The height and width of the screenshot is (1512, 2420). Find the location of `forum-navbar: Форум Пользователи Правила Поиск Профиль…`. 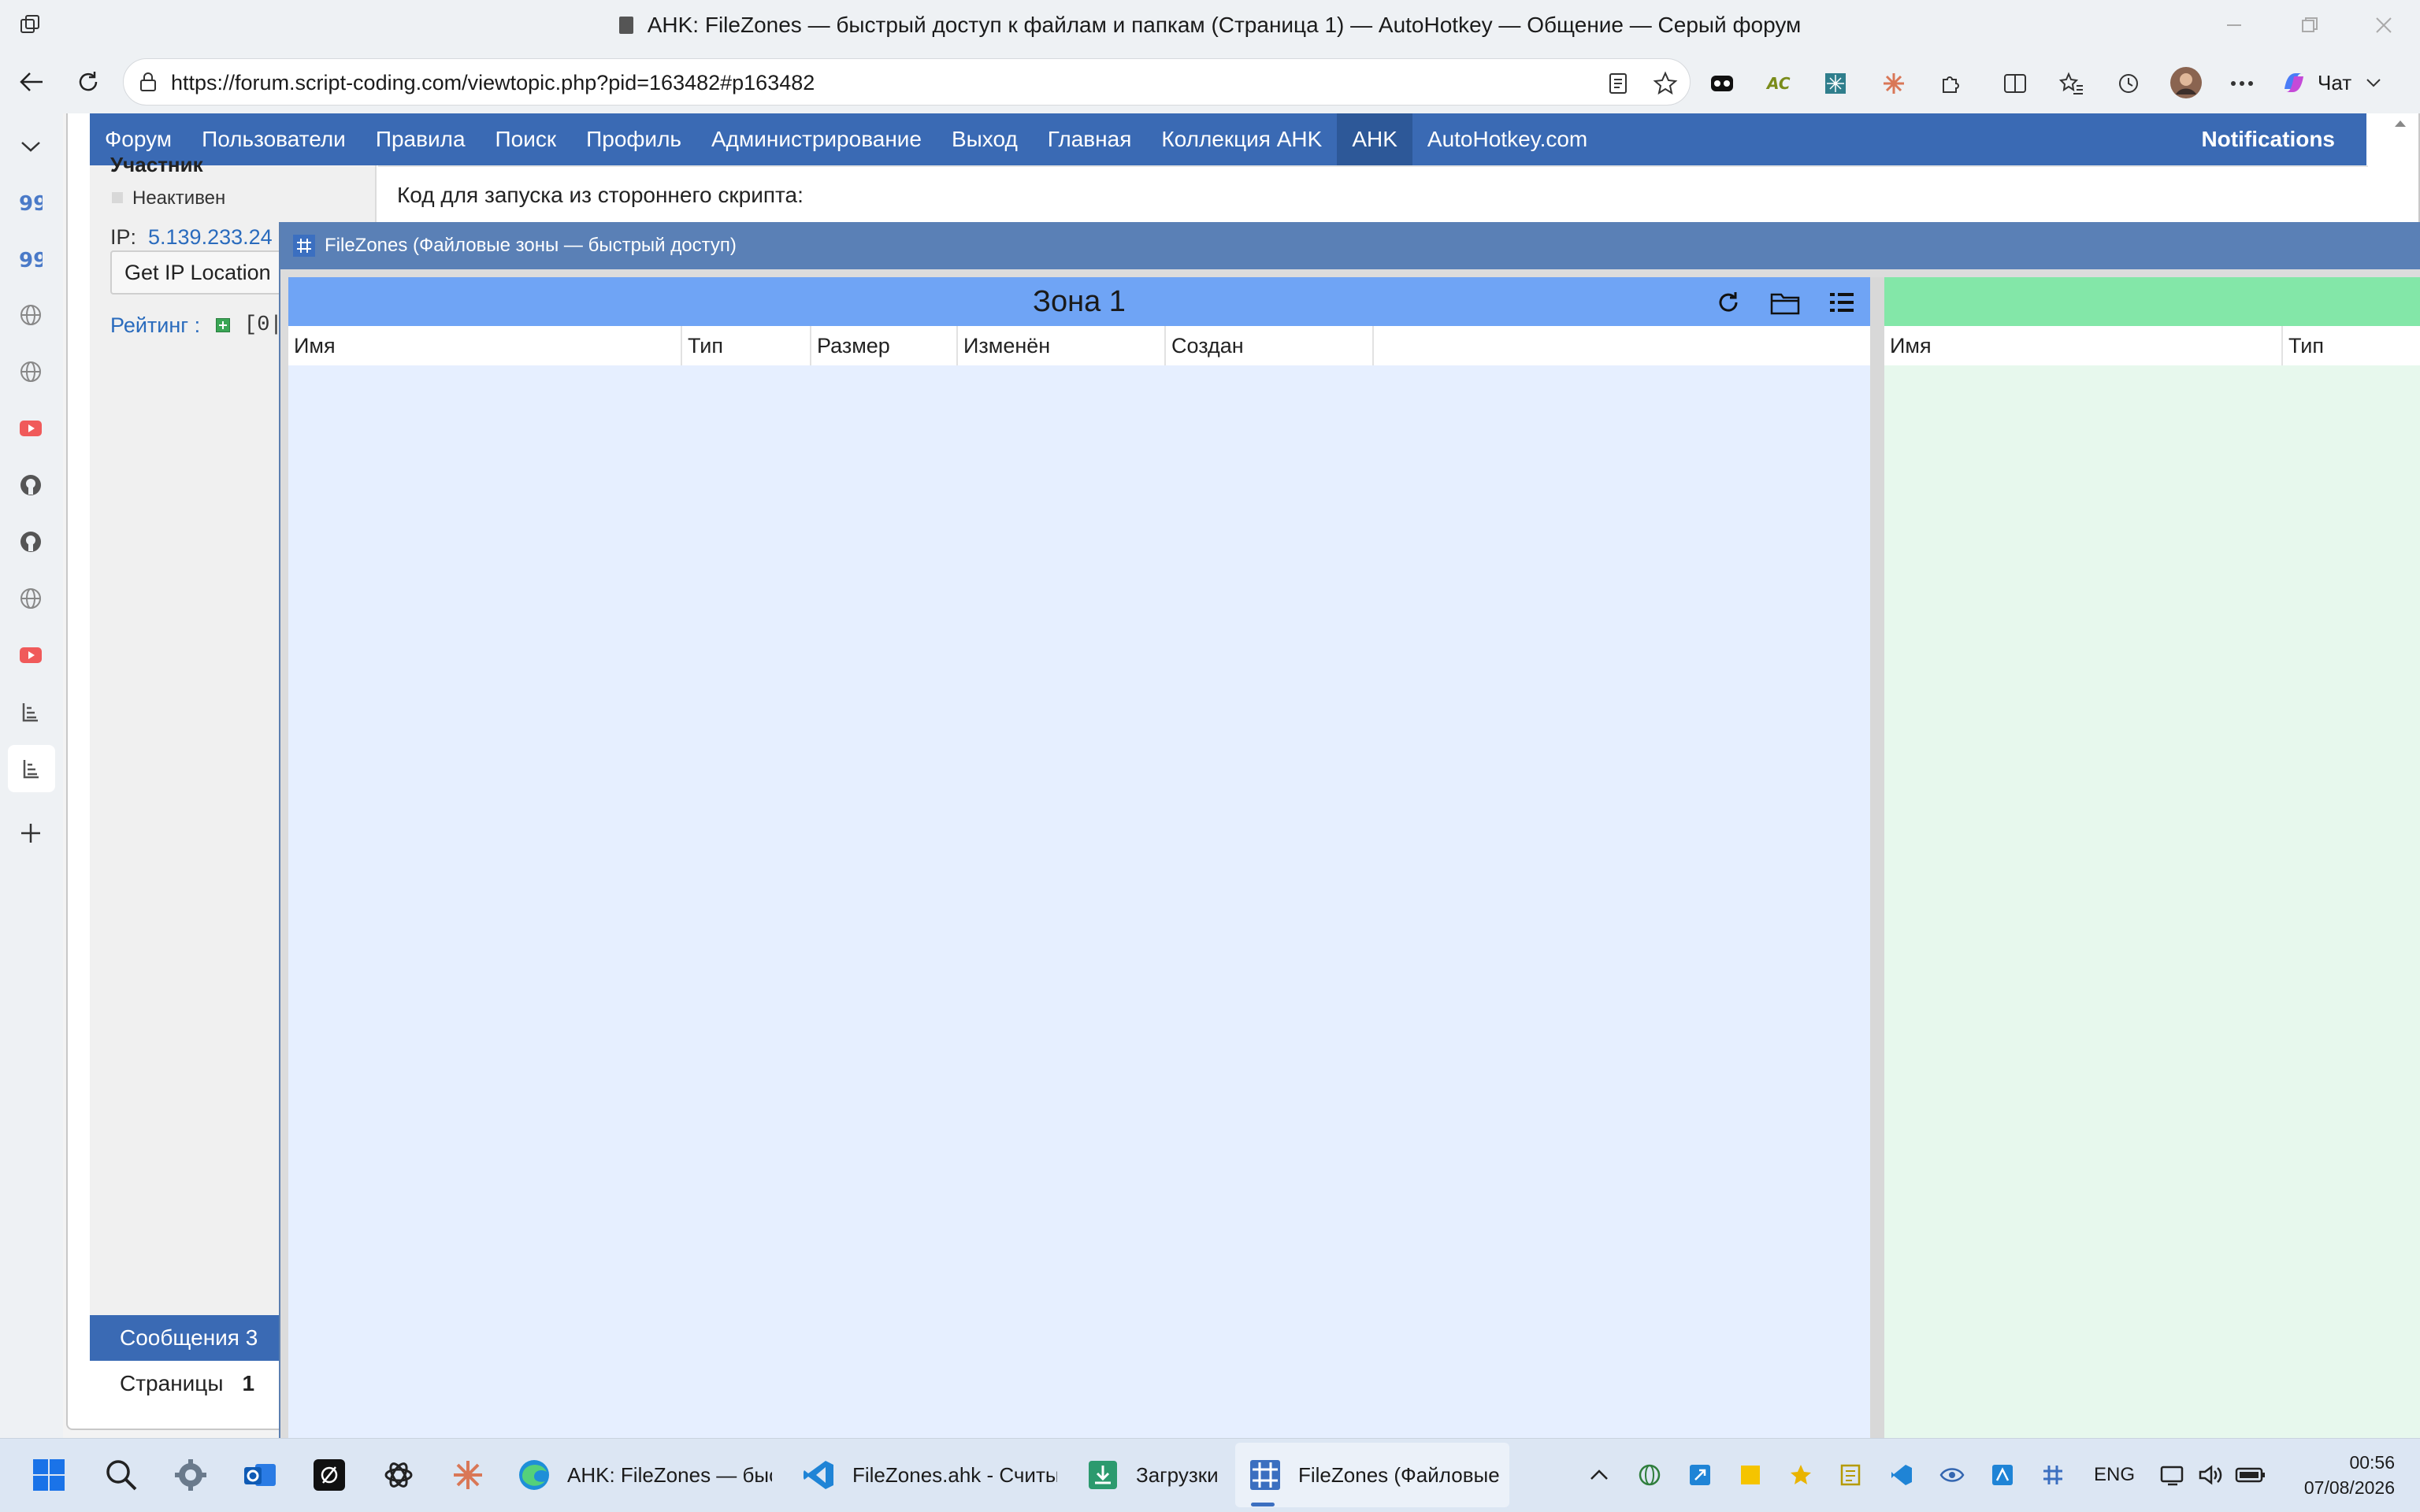

forum-navbar: Форум Пользователи Правила Поиск Профиль… is located at coordinates (1228, 139).